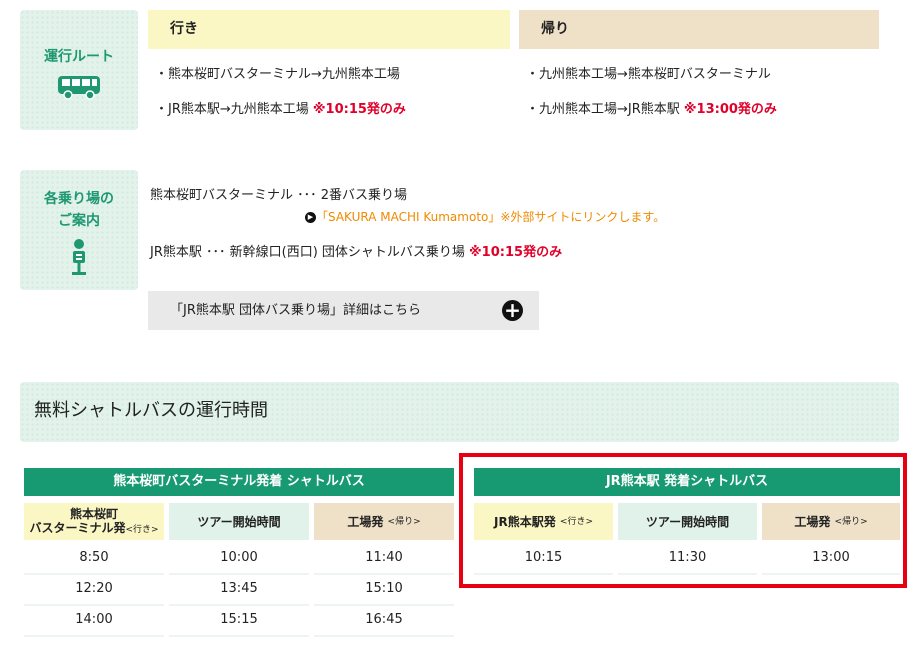 Image resolution: width=918 pixels, height=669 pixels. Describe the element at coordinates (831, 521) in the screenshot. I see `jr-col-factory-departure: 工場発 <帰り>` at that location.